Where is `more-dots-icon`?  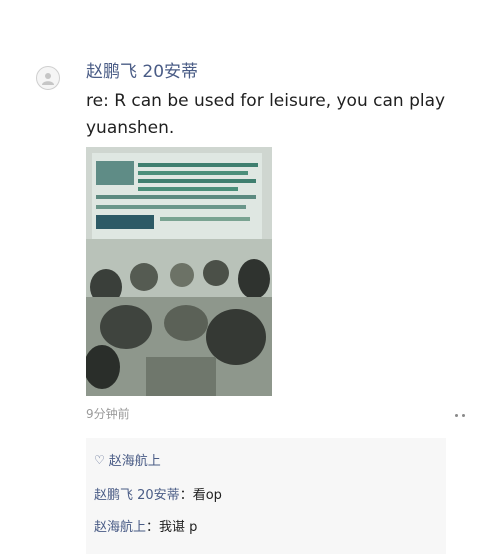
more-dots-icon is located at coordinates (460, 415).